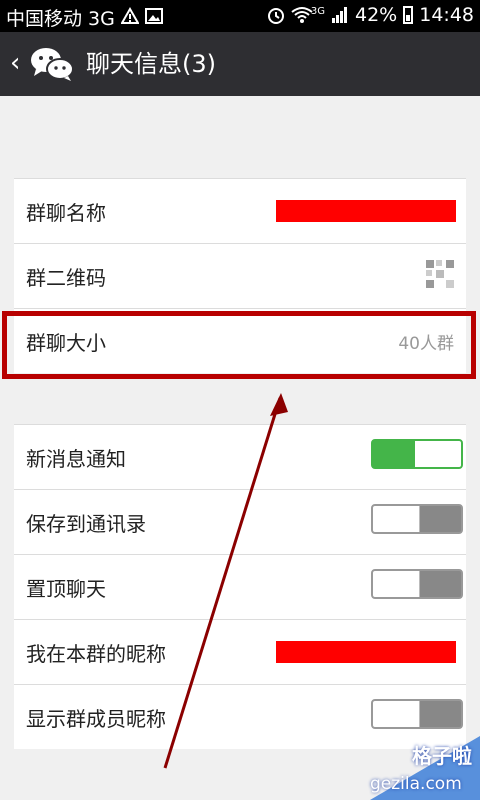 This screenshot has height=800, width=480. I want to click on watermark: 格子啦 gezila.com, so click(425, 768).